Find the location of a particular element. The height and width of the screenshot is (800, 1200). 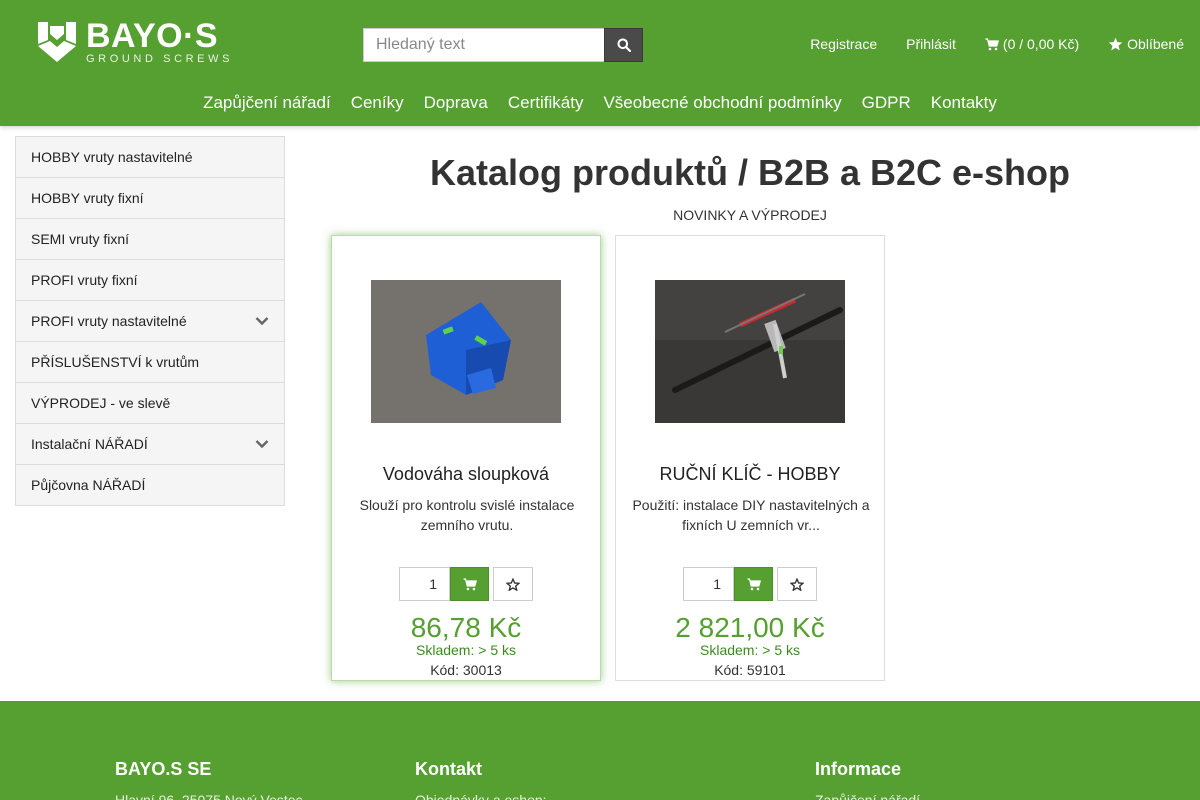

logo: BAYO·S GROUND SCREWS is located at coordinates (135, 40).